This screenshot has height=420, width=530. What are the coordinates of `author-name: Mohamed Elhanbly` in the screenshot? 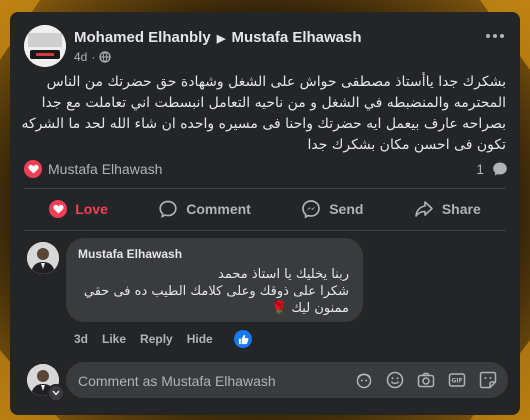 It's located at (142, 37).